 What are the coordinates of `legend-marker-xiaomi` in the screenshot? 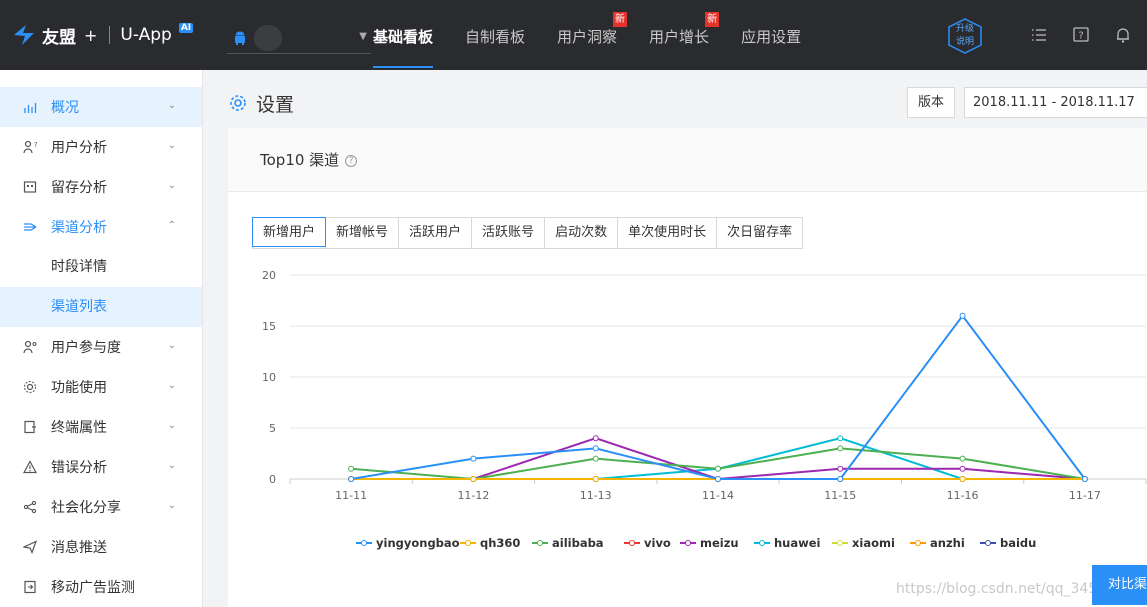 It's located at (840, 543).